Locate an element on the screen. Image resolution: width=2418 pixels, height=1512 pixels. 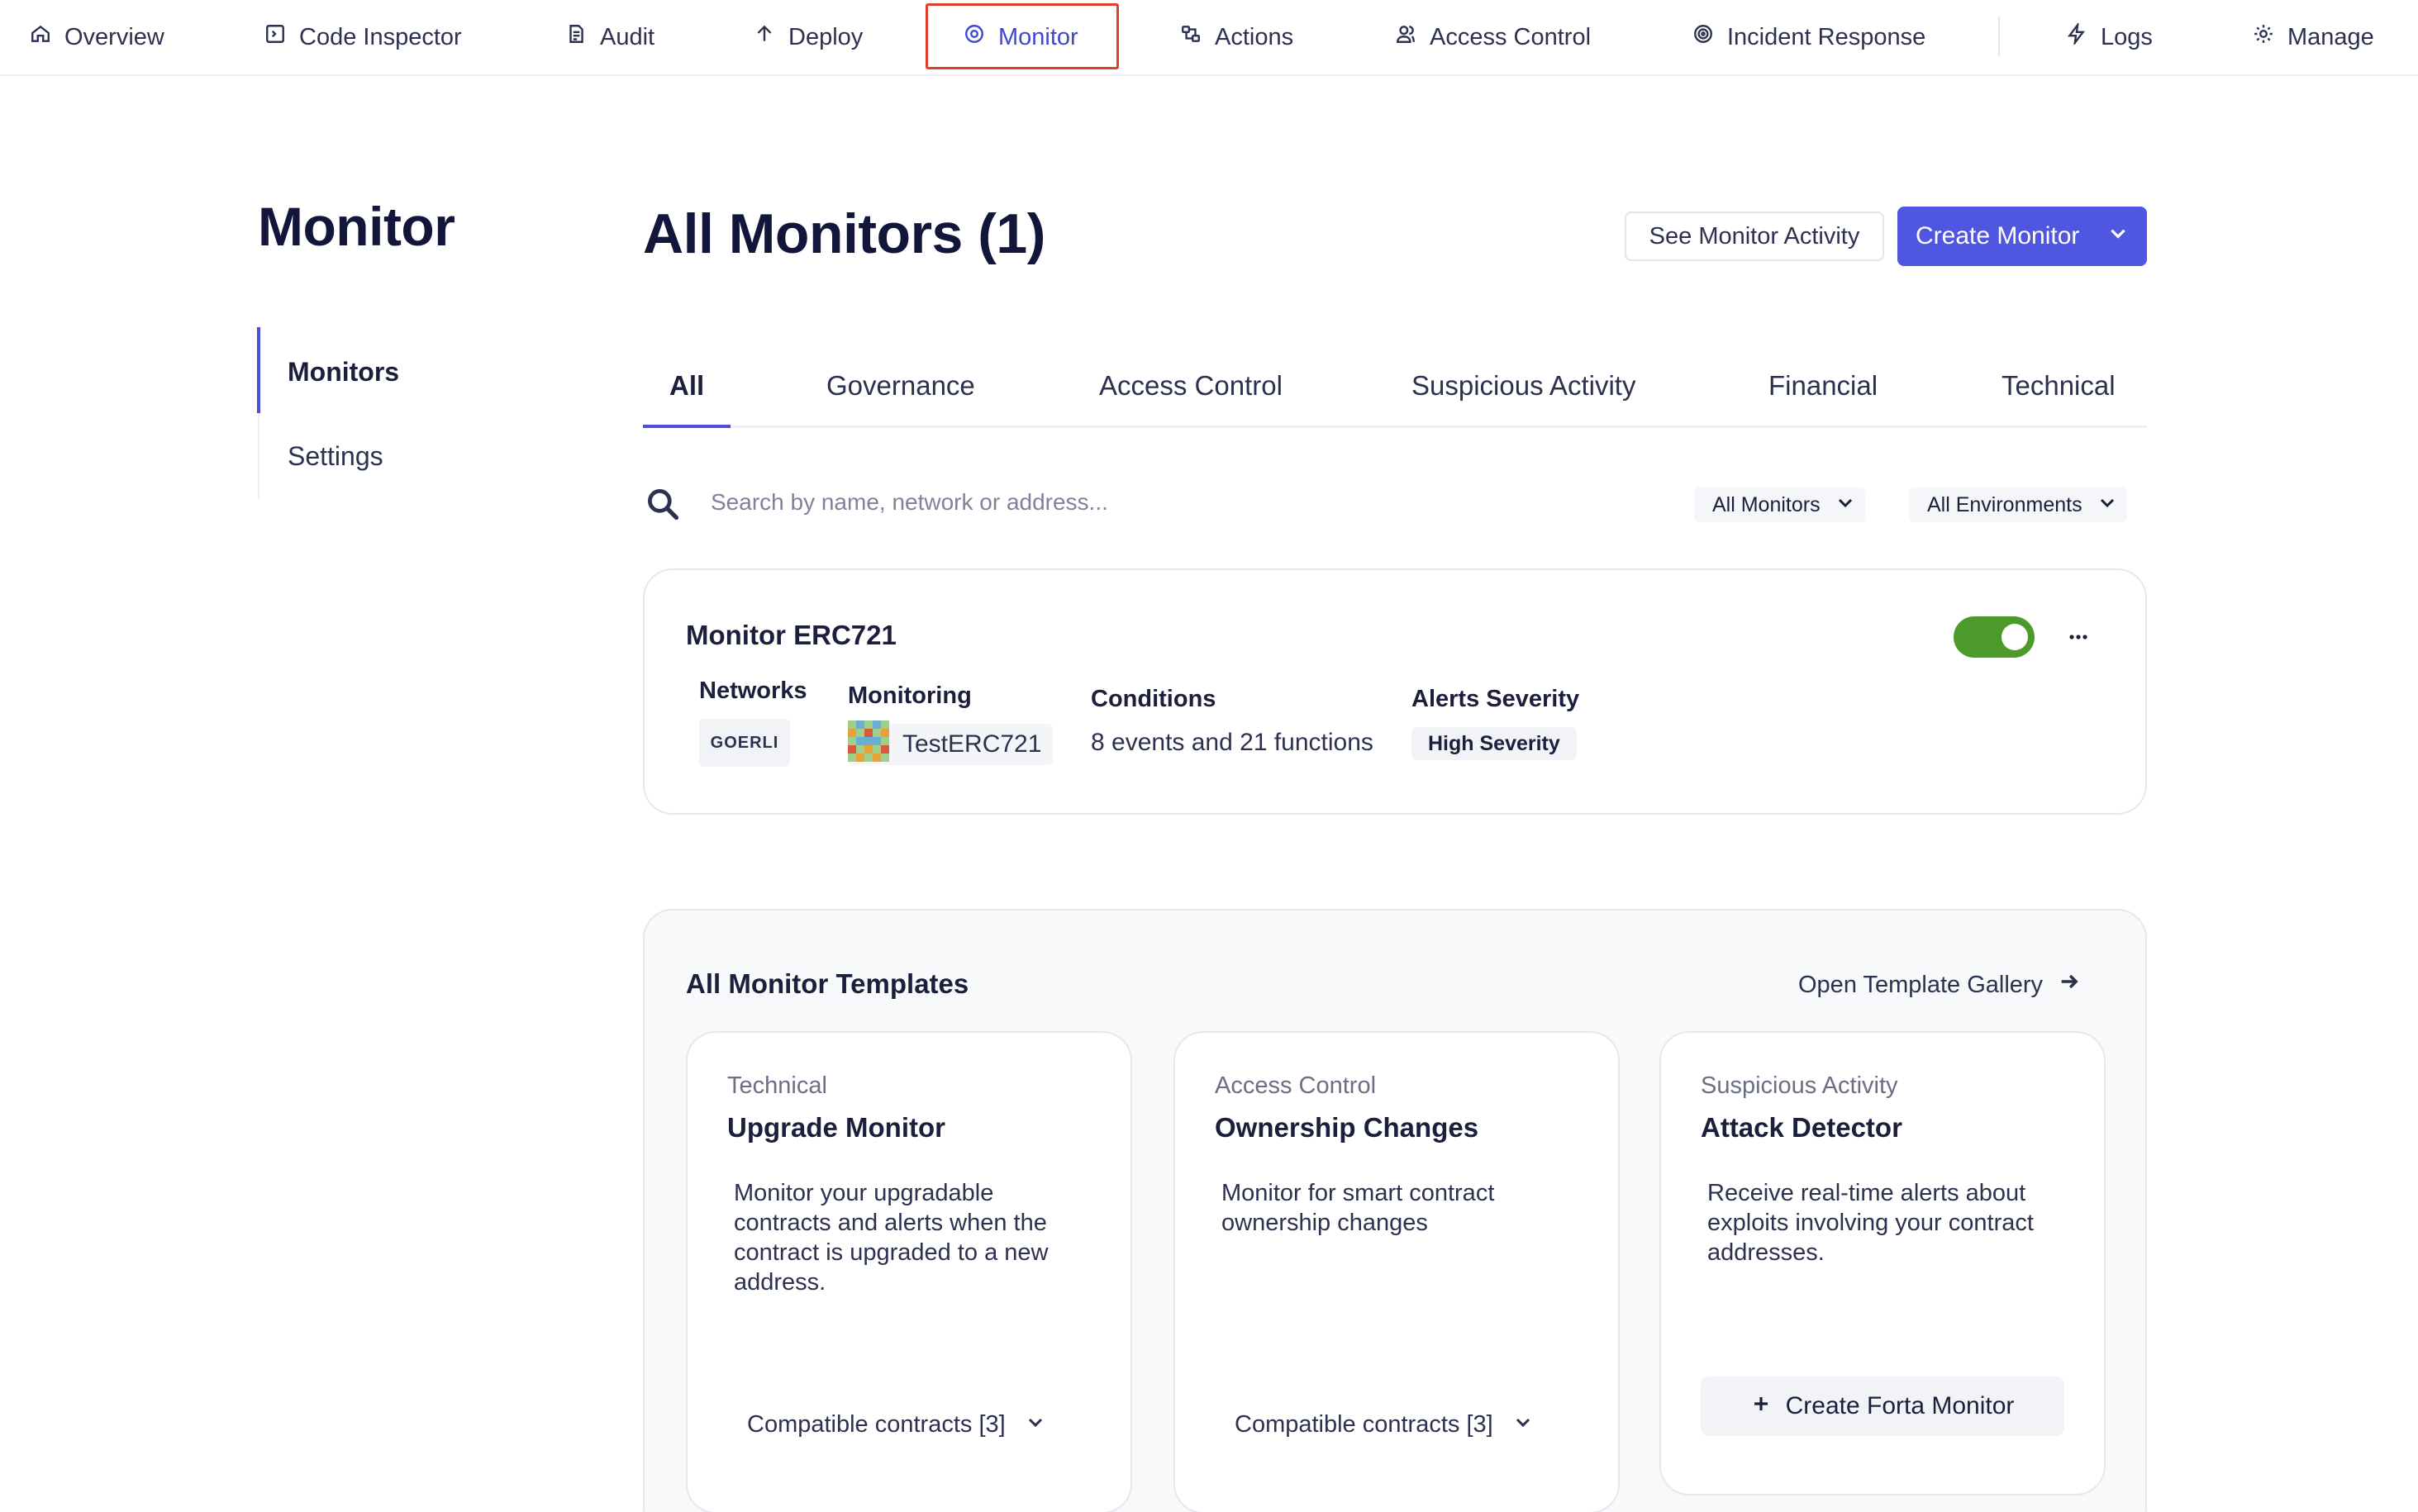
environment-filter: All Environments is located at coordinates (2018, 504).